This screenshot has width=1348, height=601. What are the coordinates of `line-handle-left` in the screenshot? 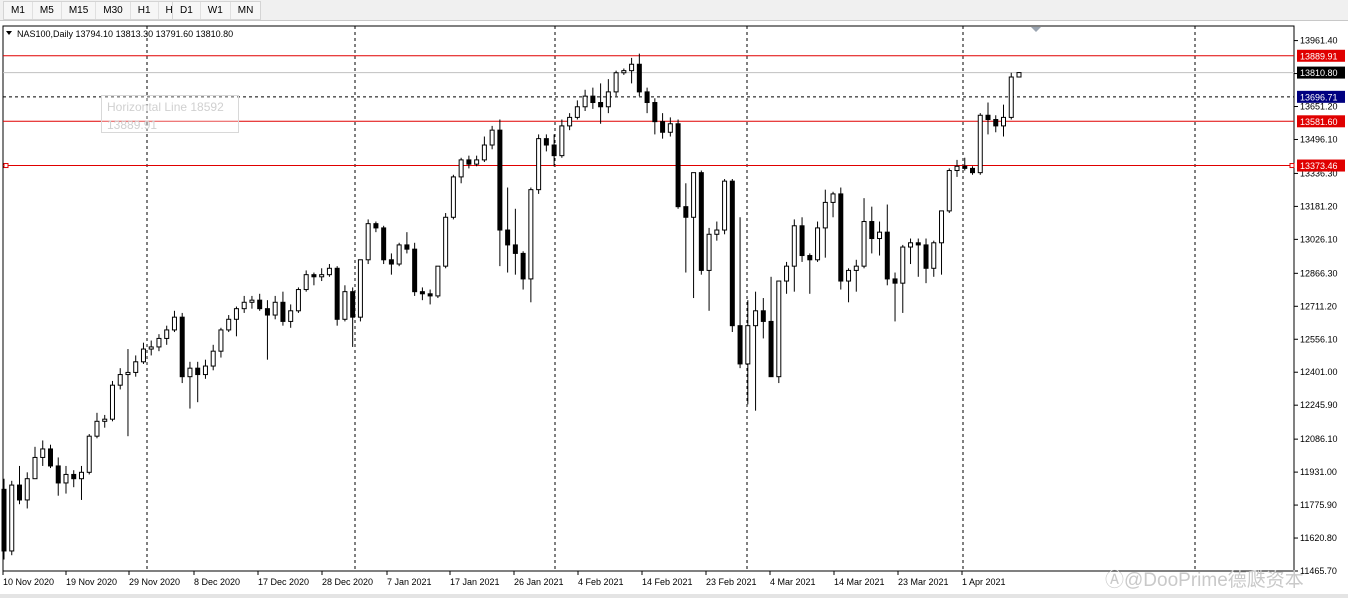 It's located at (6, 166).